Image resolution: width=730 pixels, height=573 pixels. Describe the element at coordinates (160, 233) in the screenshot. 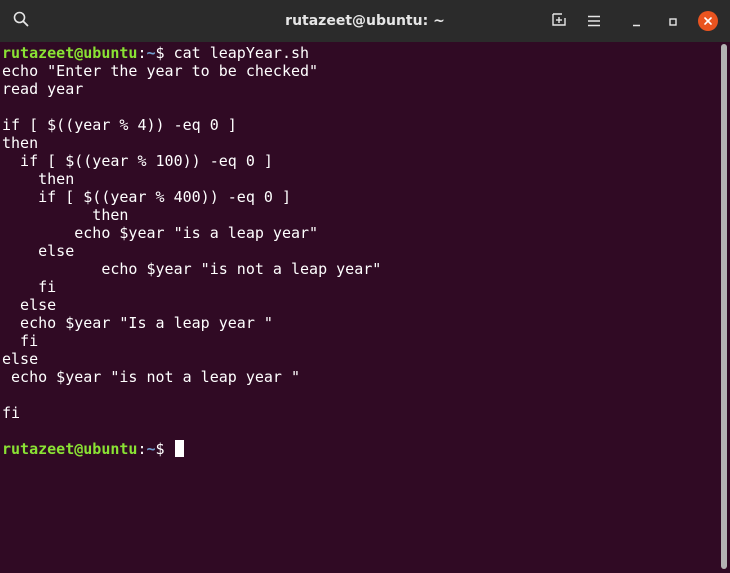

I see `output-line: echo $year "is a leap year"` at that location.